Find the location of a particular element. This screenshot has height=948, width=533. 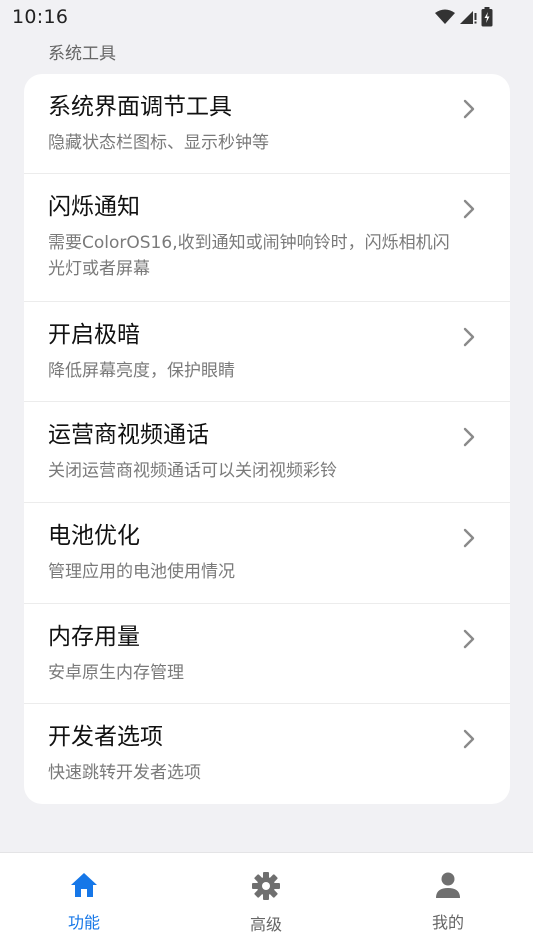

section-title: 系统工具 is located at coordinates (82, 54).